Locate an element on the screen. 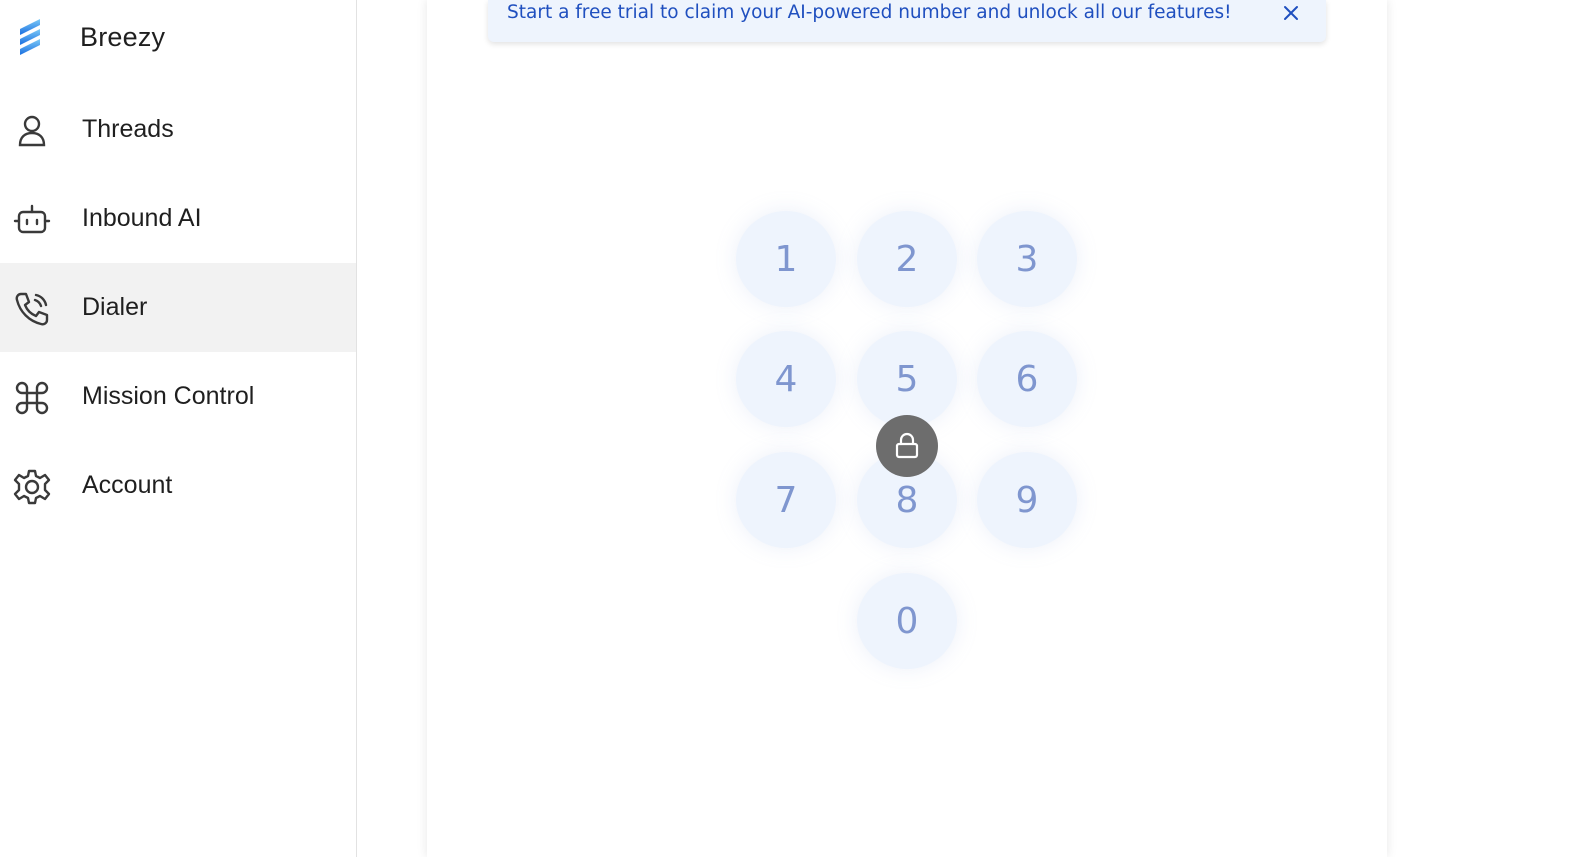  sidebar-item-threads: Threads is located at coordinates (178, 129).